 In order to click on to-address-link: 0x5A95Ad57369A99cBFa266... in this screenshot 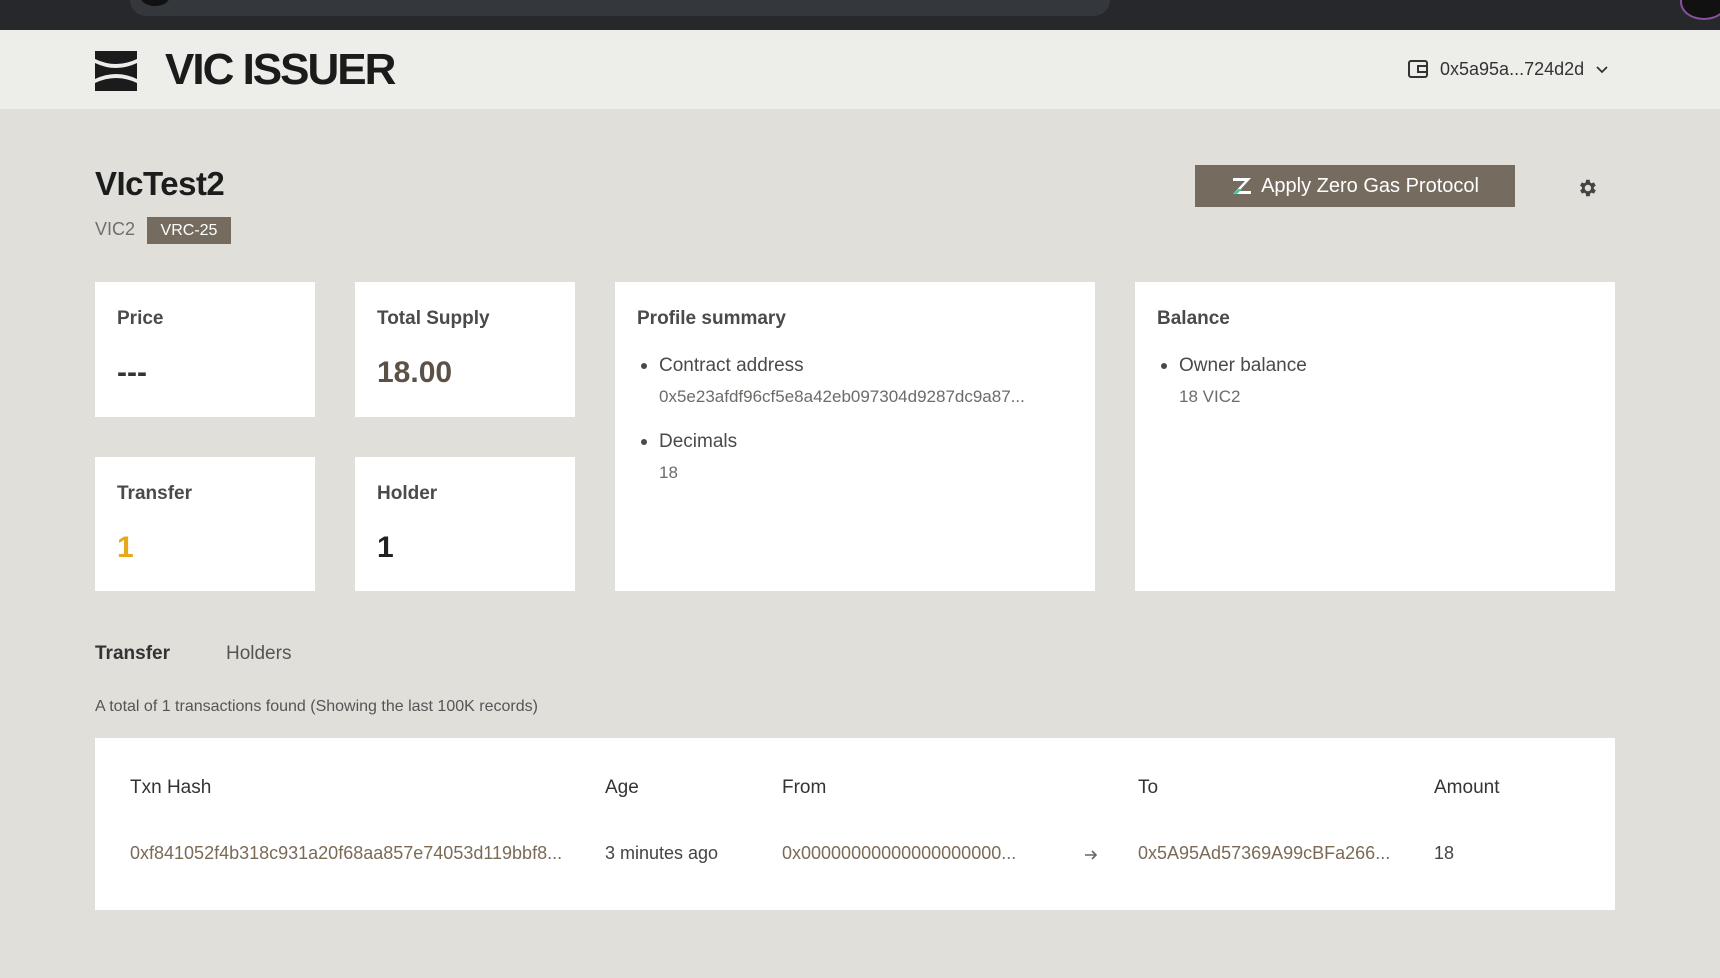, I will do `click(1264, 853)`.